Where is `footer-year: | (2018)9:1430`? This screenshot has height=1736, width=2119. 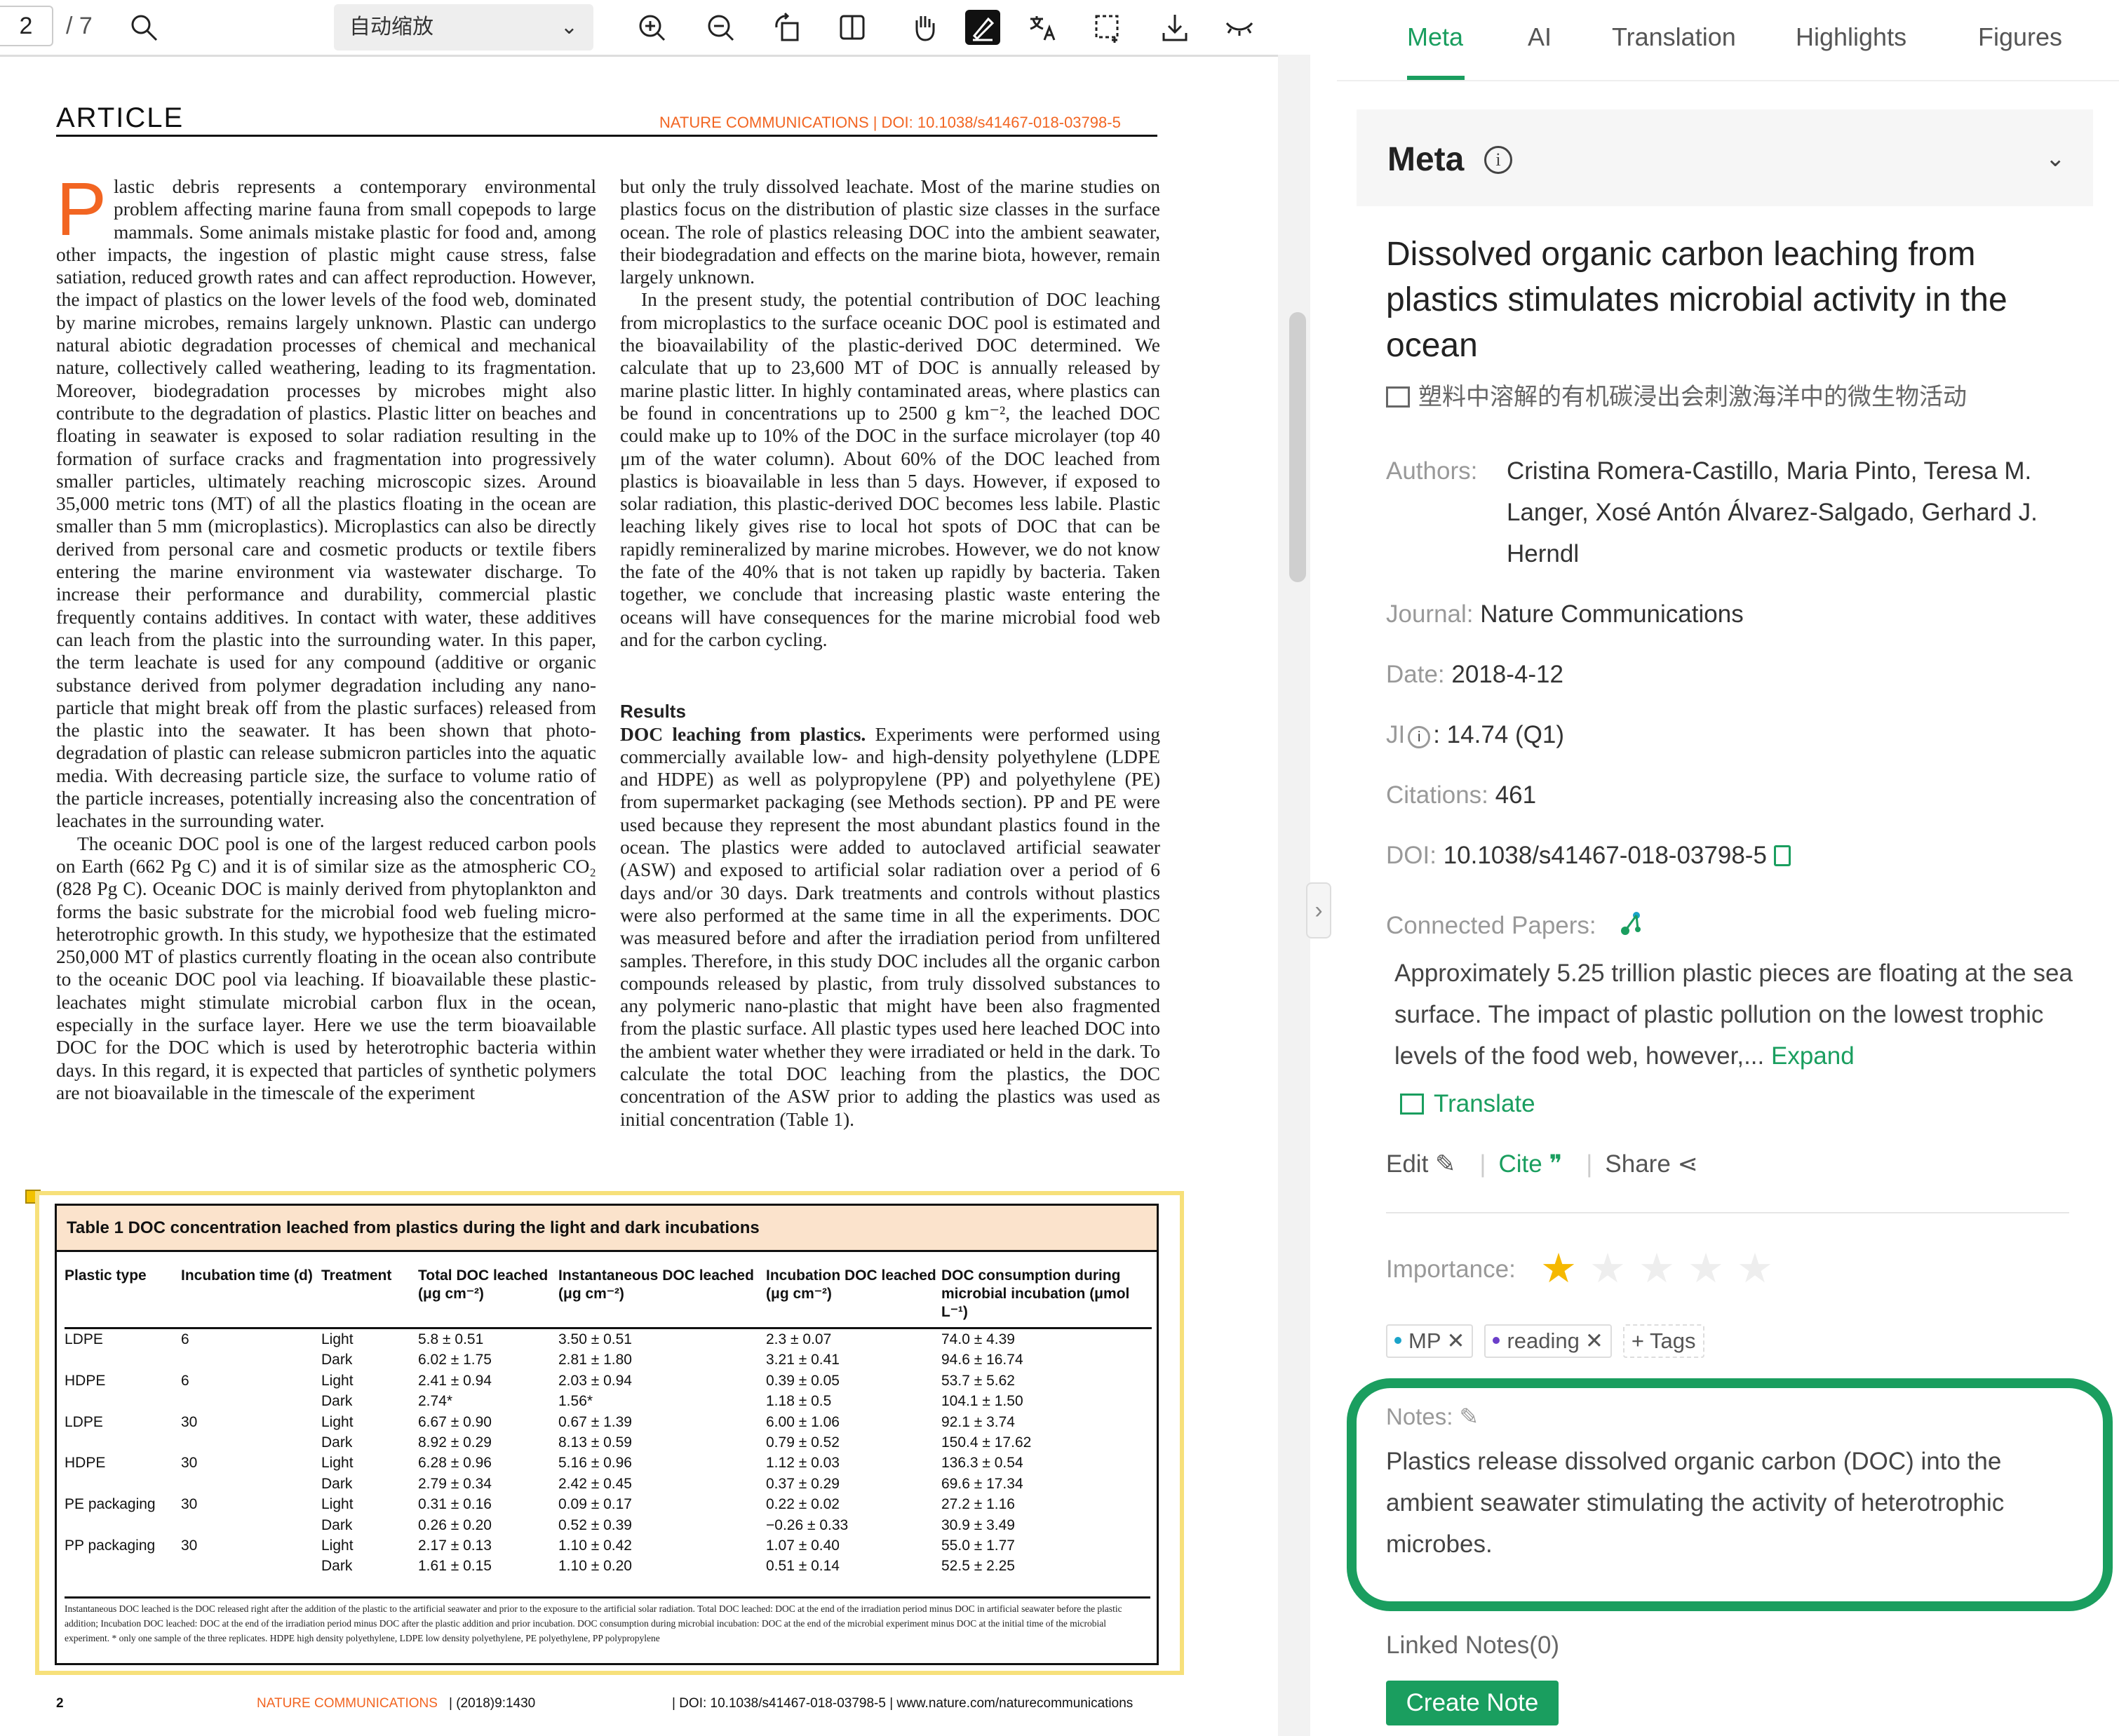 footer-year: | (2018)9:1430 is located at coordinates (492, 1703).